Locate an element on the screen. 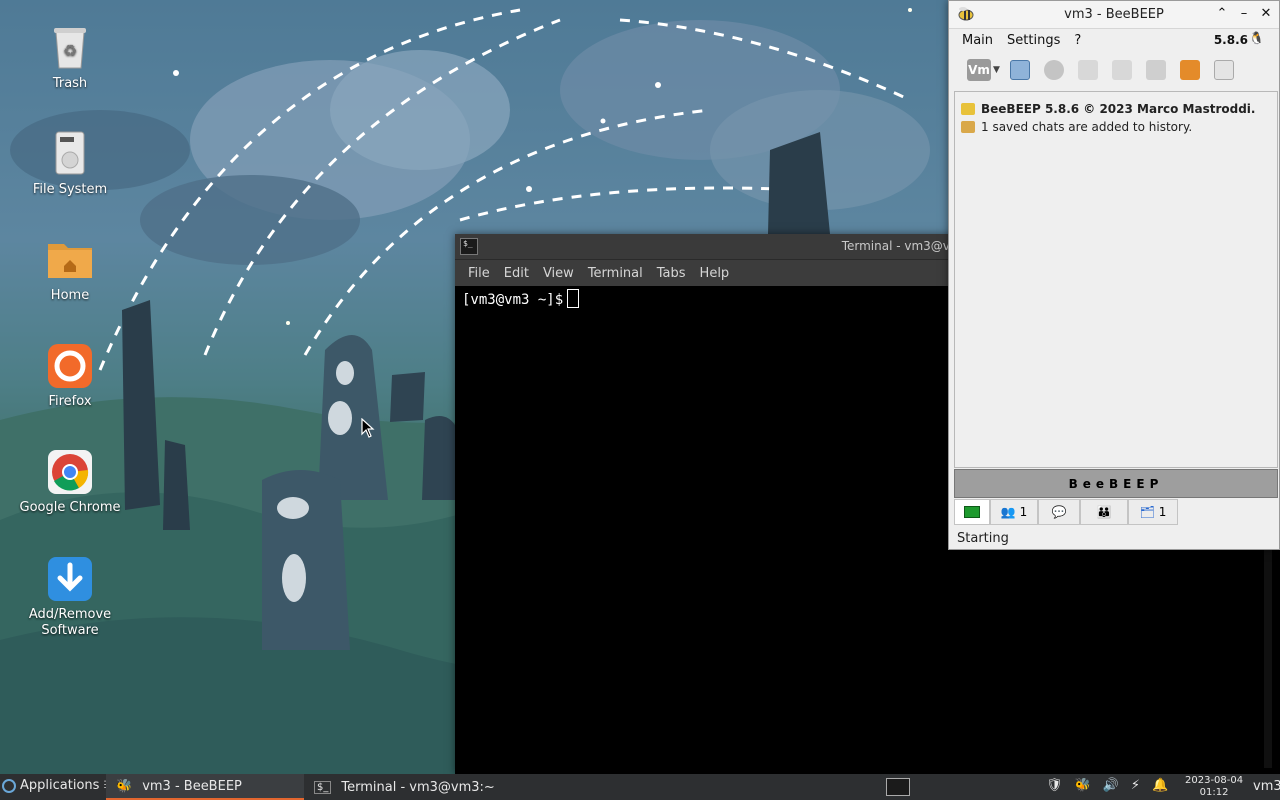  chat-icon: 💬 is located at coordinates (1059, 512).